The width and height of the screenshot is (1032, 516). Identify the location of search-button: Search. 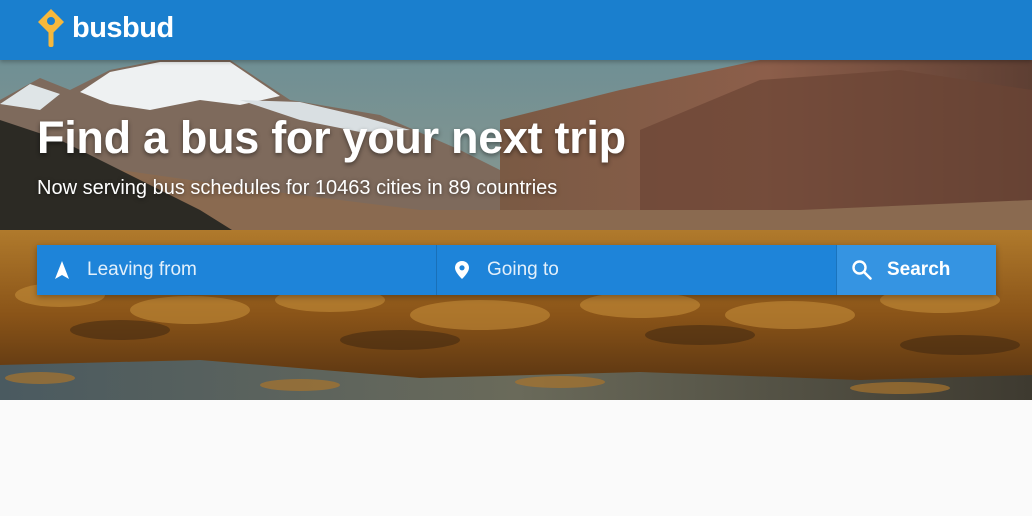
(916, 270).